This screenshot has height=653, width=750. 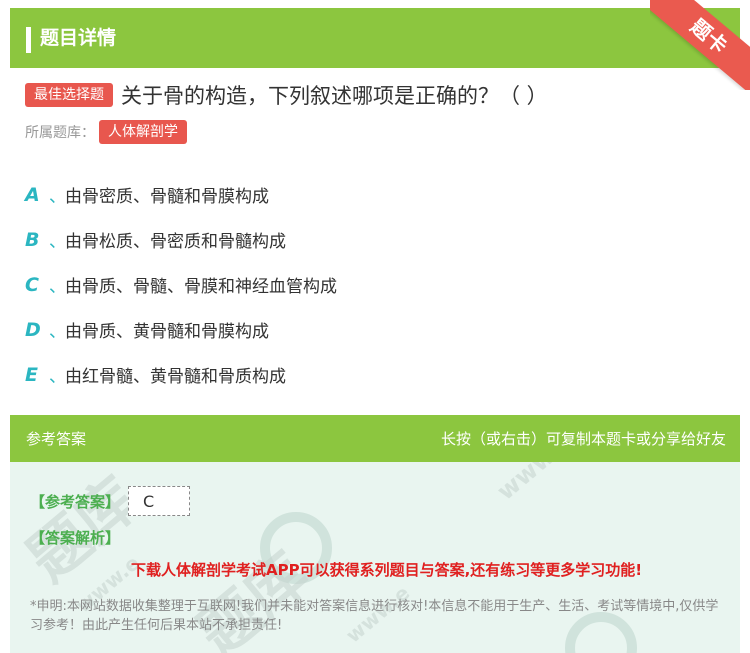 What do you see at coordinates (201, 287) in the screenshot?
I see `option-text: 由骨质、骨髓、骨膜和神经血管构成` at bounding box center [201, 287].